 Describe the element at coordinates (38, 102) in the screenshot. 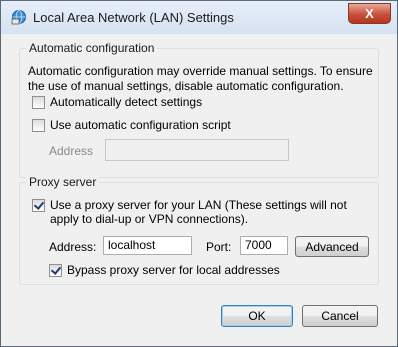

I see `auto-detect-checkbox` at that location.